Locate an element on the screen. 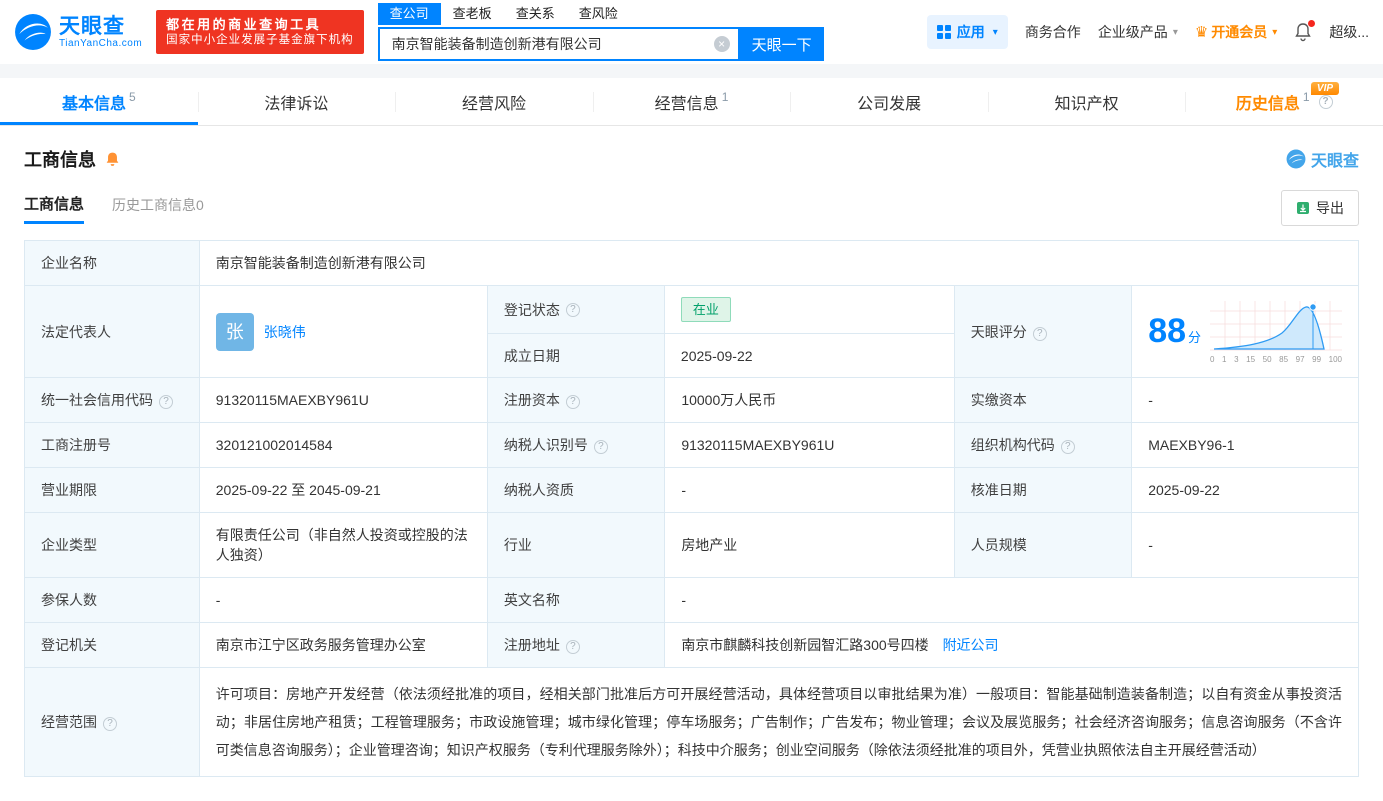  export-label: 导出 is located at coordinates (1330, 208).